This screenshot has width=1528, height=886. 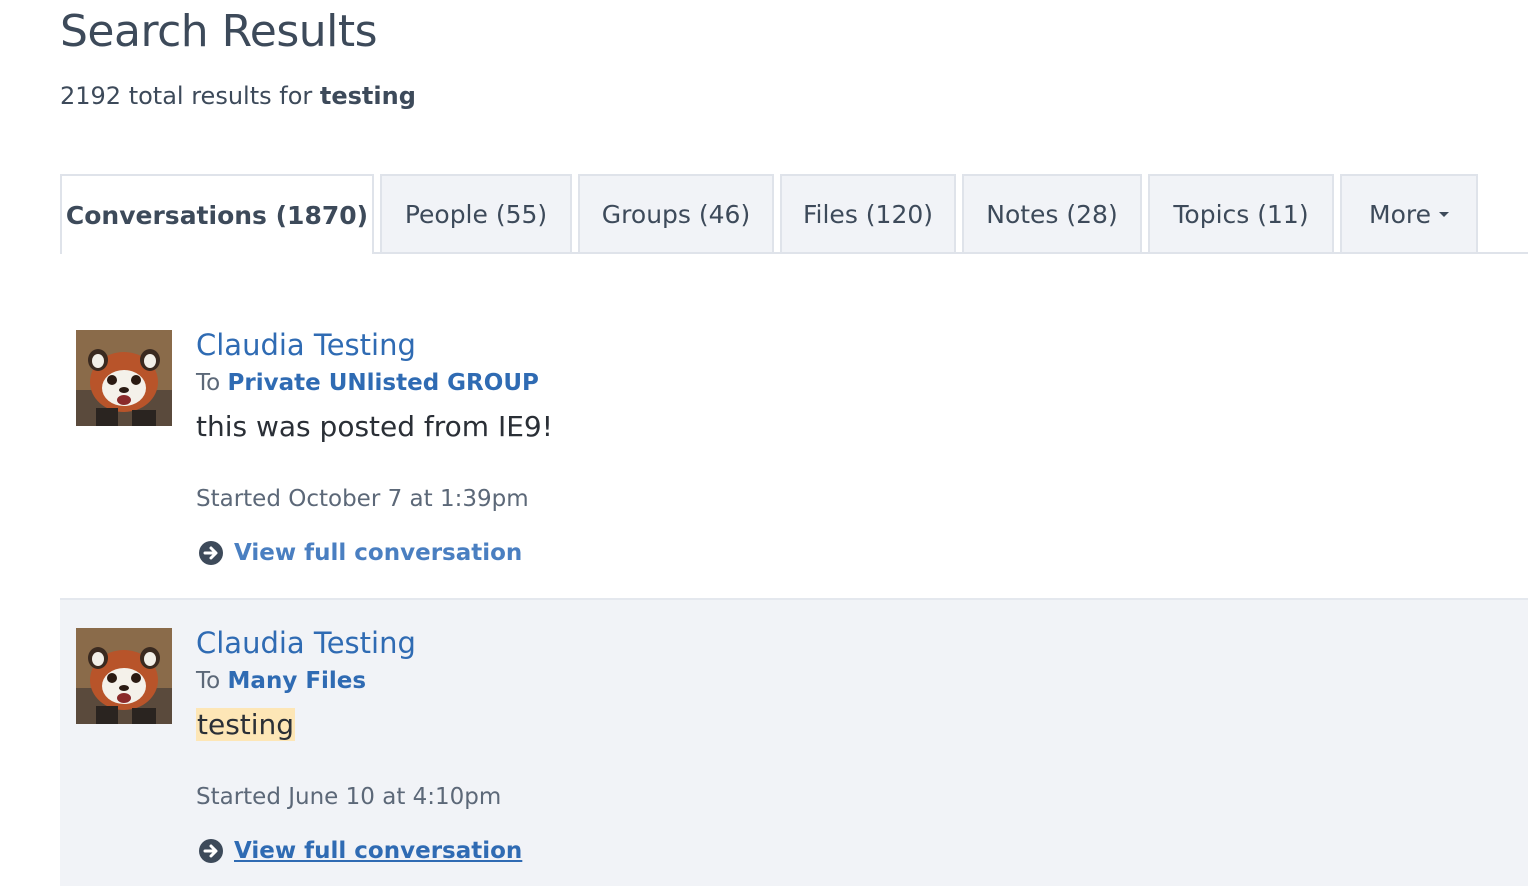 I want to click on group-link: Private UNlisted GROUP, so click(x=383, y=383).